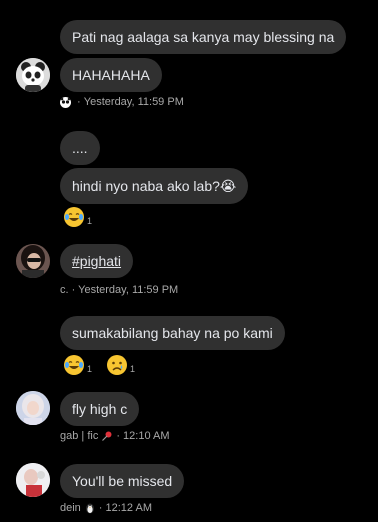 This screenshot has height=522, width=378. Describe the element at coordinates (79, 436) in the screenshot. I see `sender-name: gab | fic` at that location.